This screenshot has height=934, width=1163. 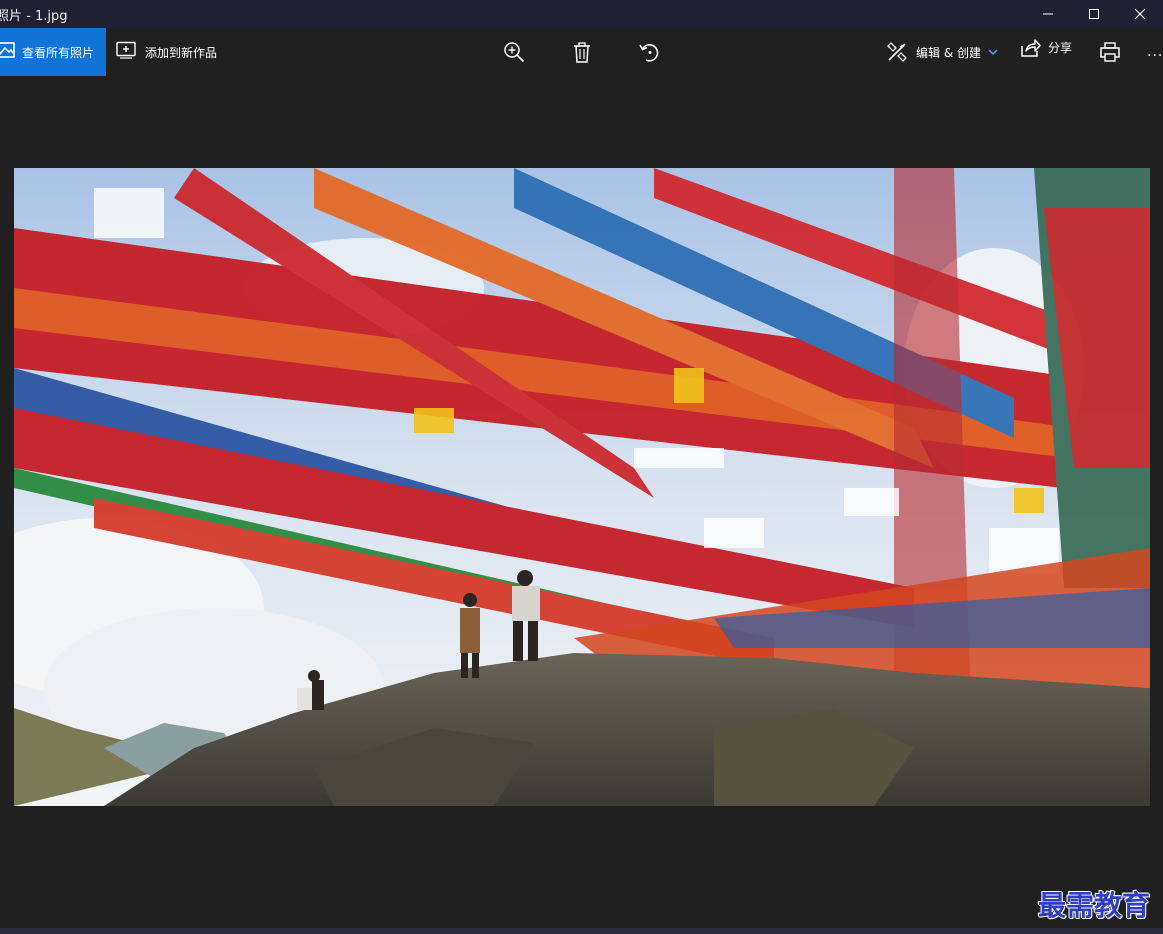 I want to click on taskbar-edge, so click(x=581, y=931).